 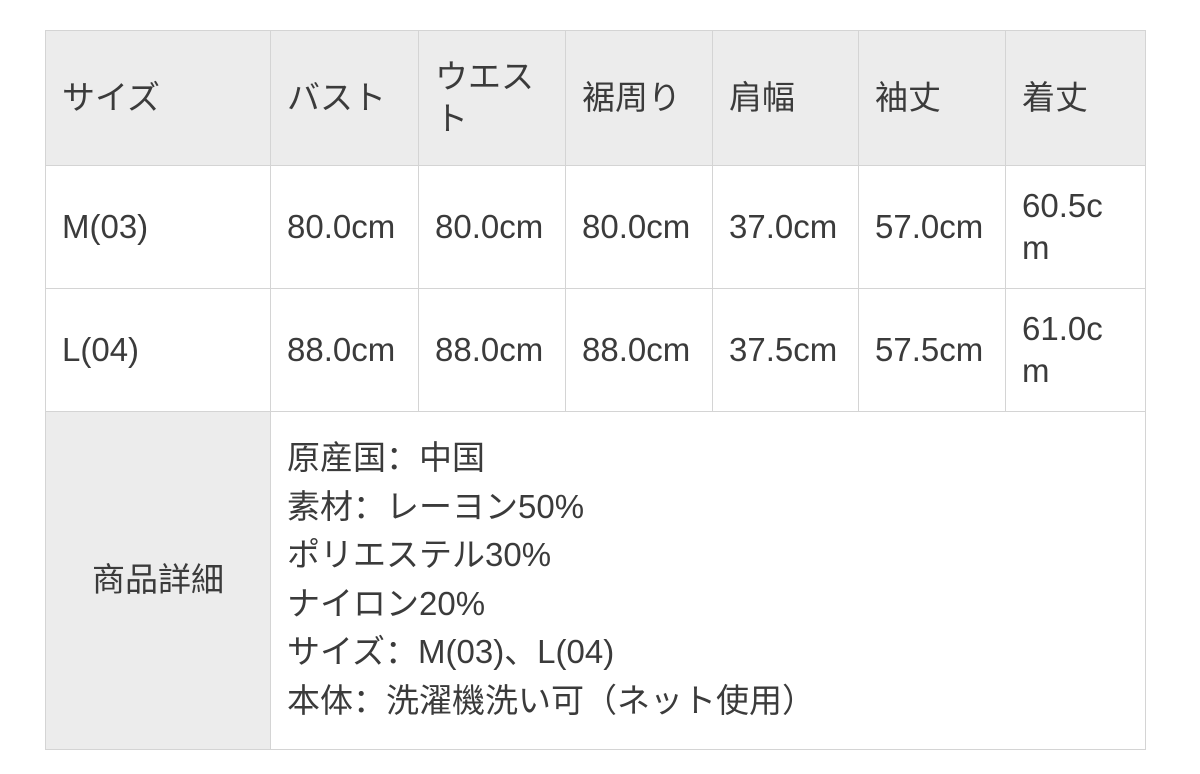 What do you see at coordinates (158, 350) in the screenshot?
I see `cell-size-l: L(04)` at bounding box center [158, 350].